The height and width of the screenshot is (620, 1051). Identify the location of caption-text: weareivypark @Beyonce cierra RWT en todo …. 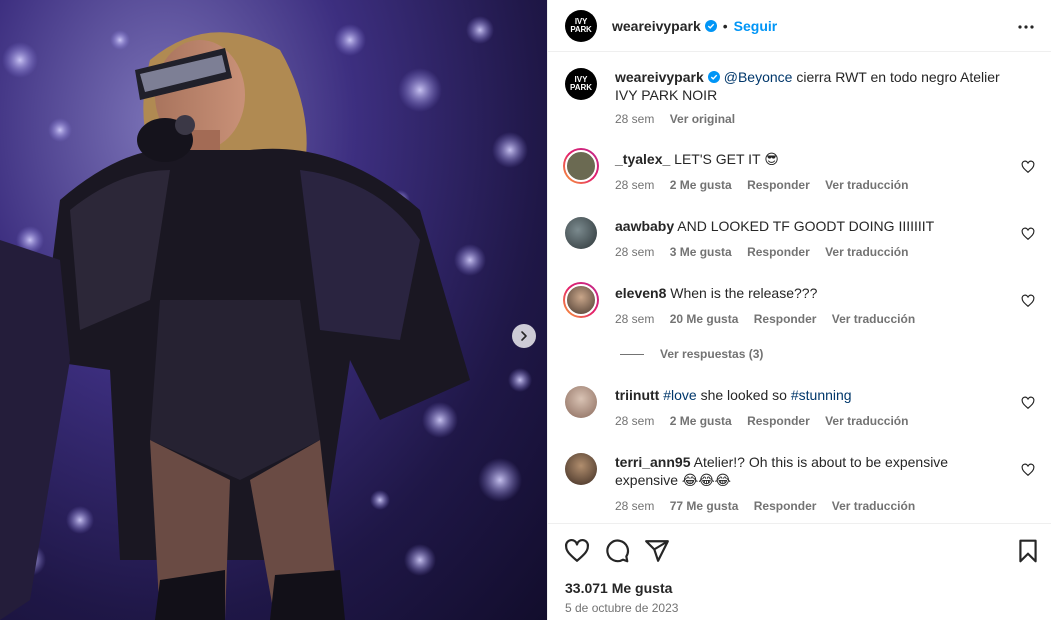
(815, 86).